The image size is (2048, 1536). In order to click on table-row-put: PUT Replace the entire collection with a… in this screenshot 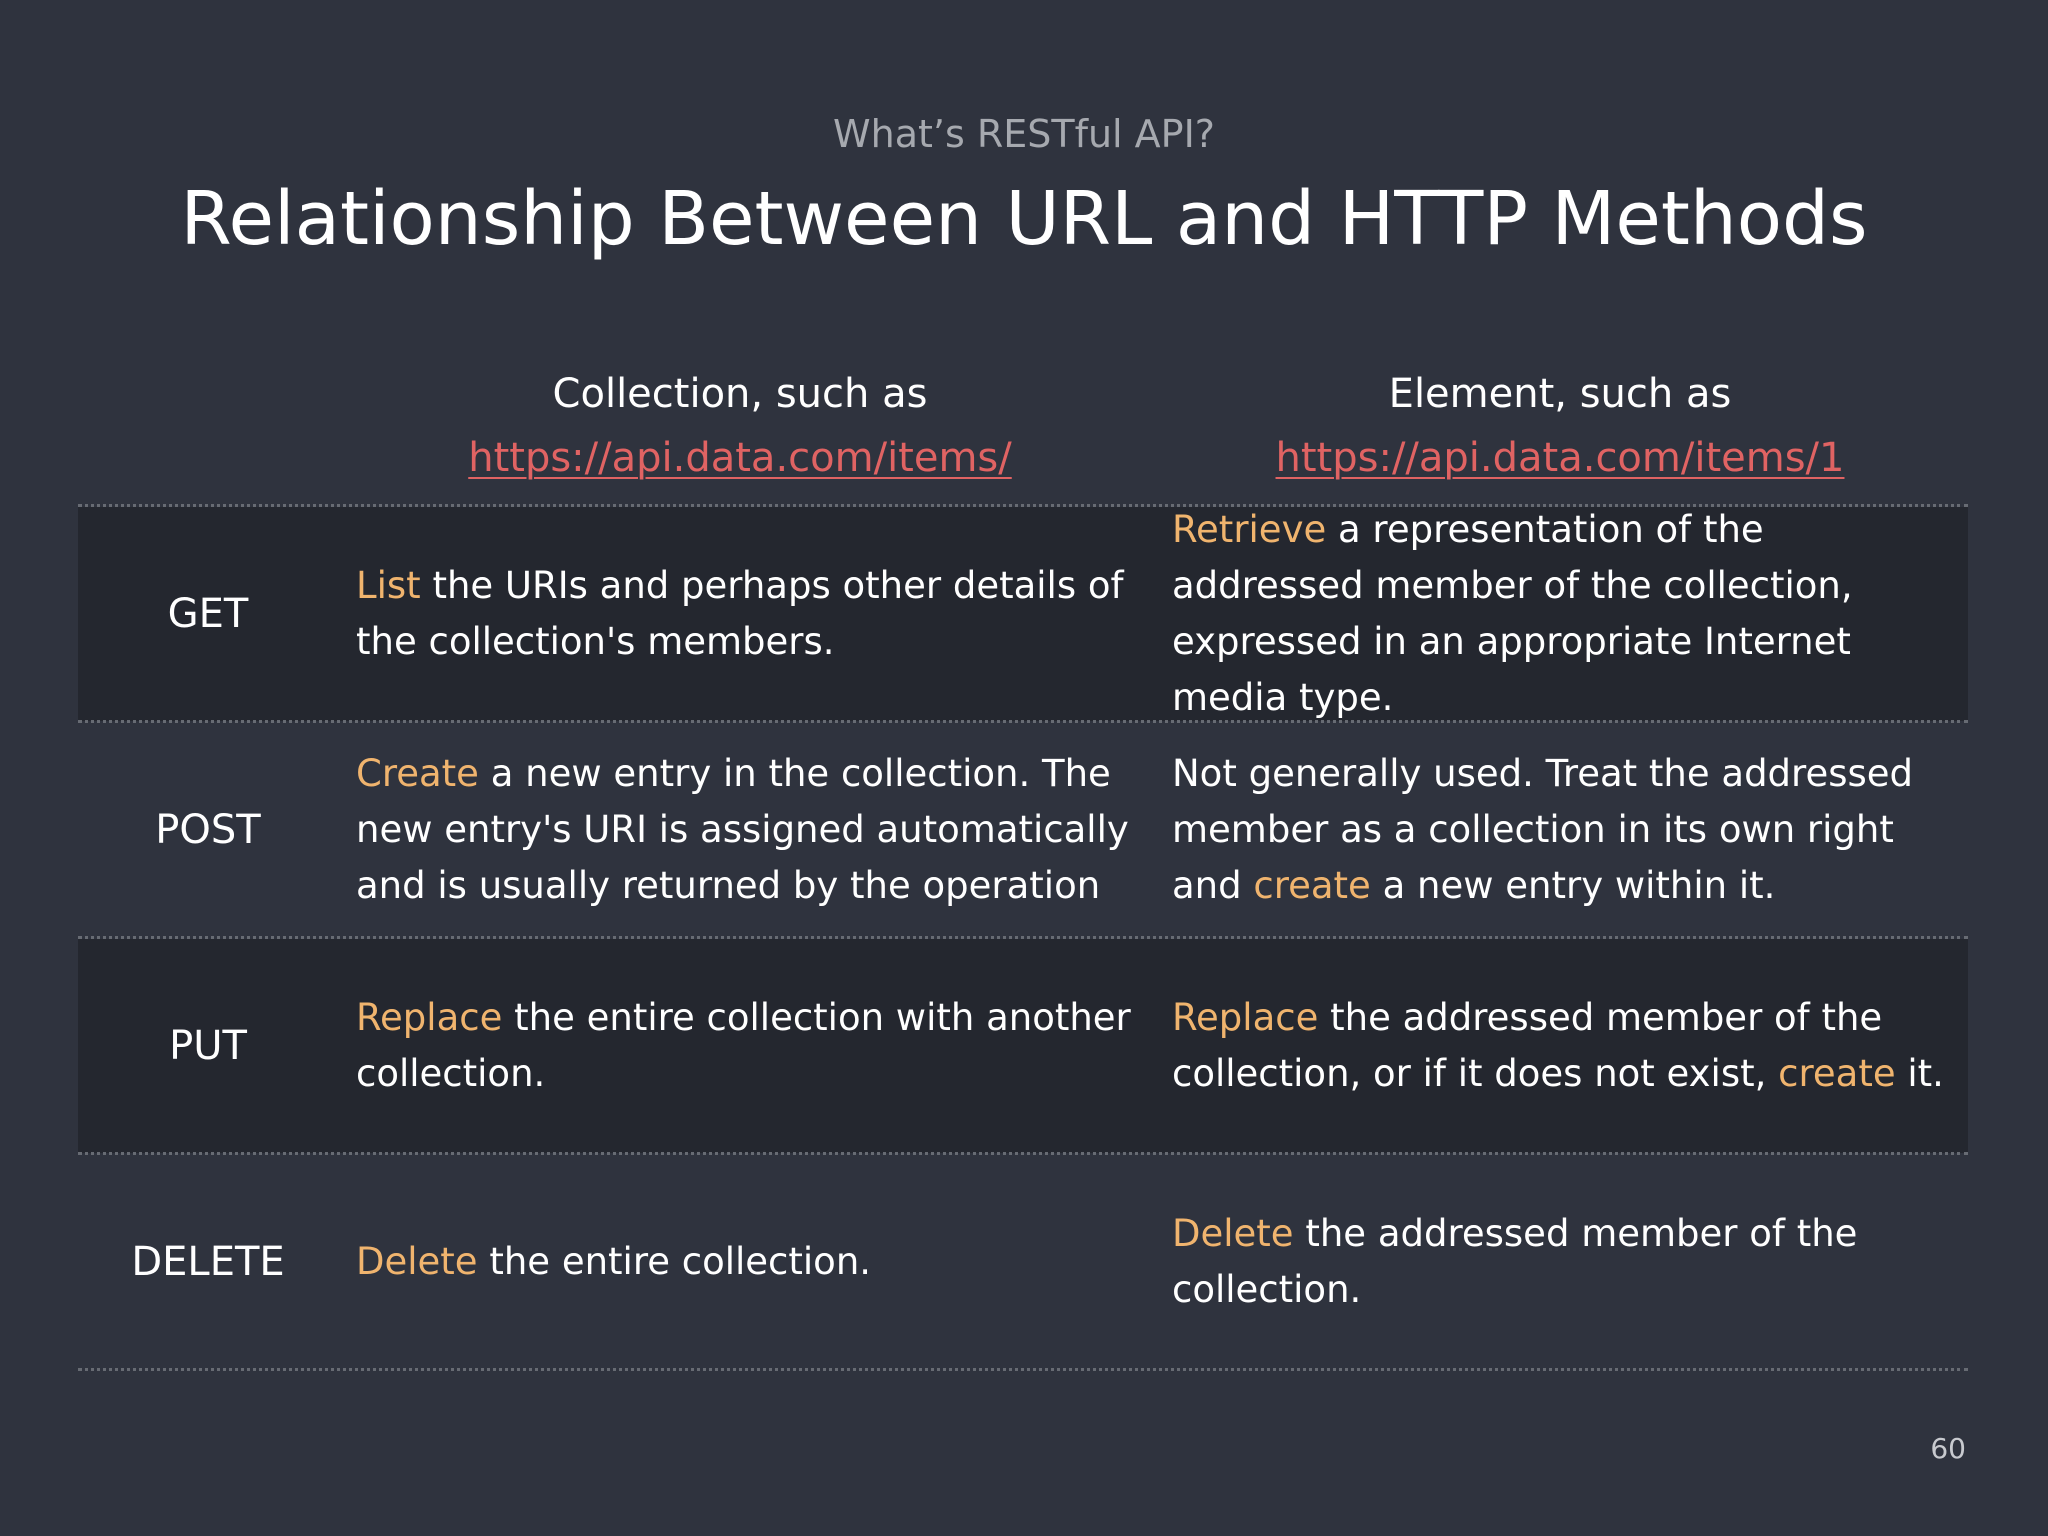, I will do `click(1023, 1046)`.